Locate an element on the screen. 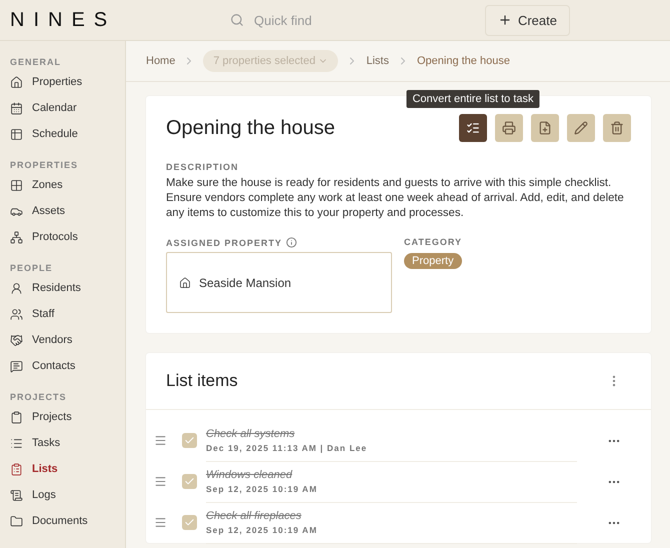 This screenshot has height=548, width=670. item-title: Windows cleaned is located at coordinates (249, 474).